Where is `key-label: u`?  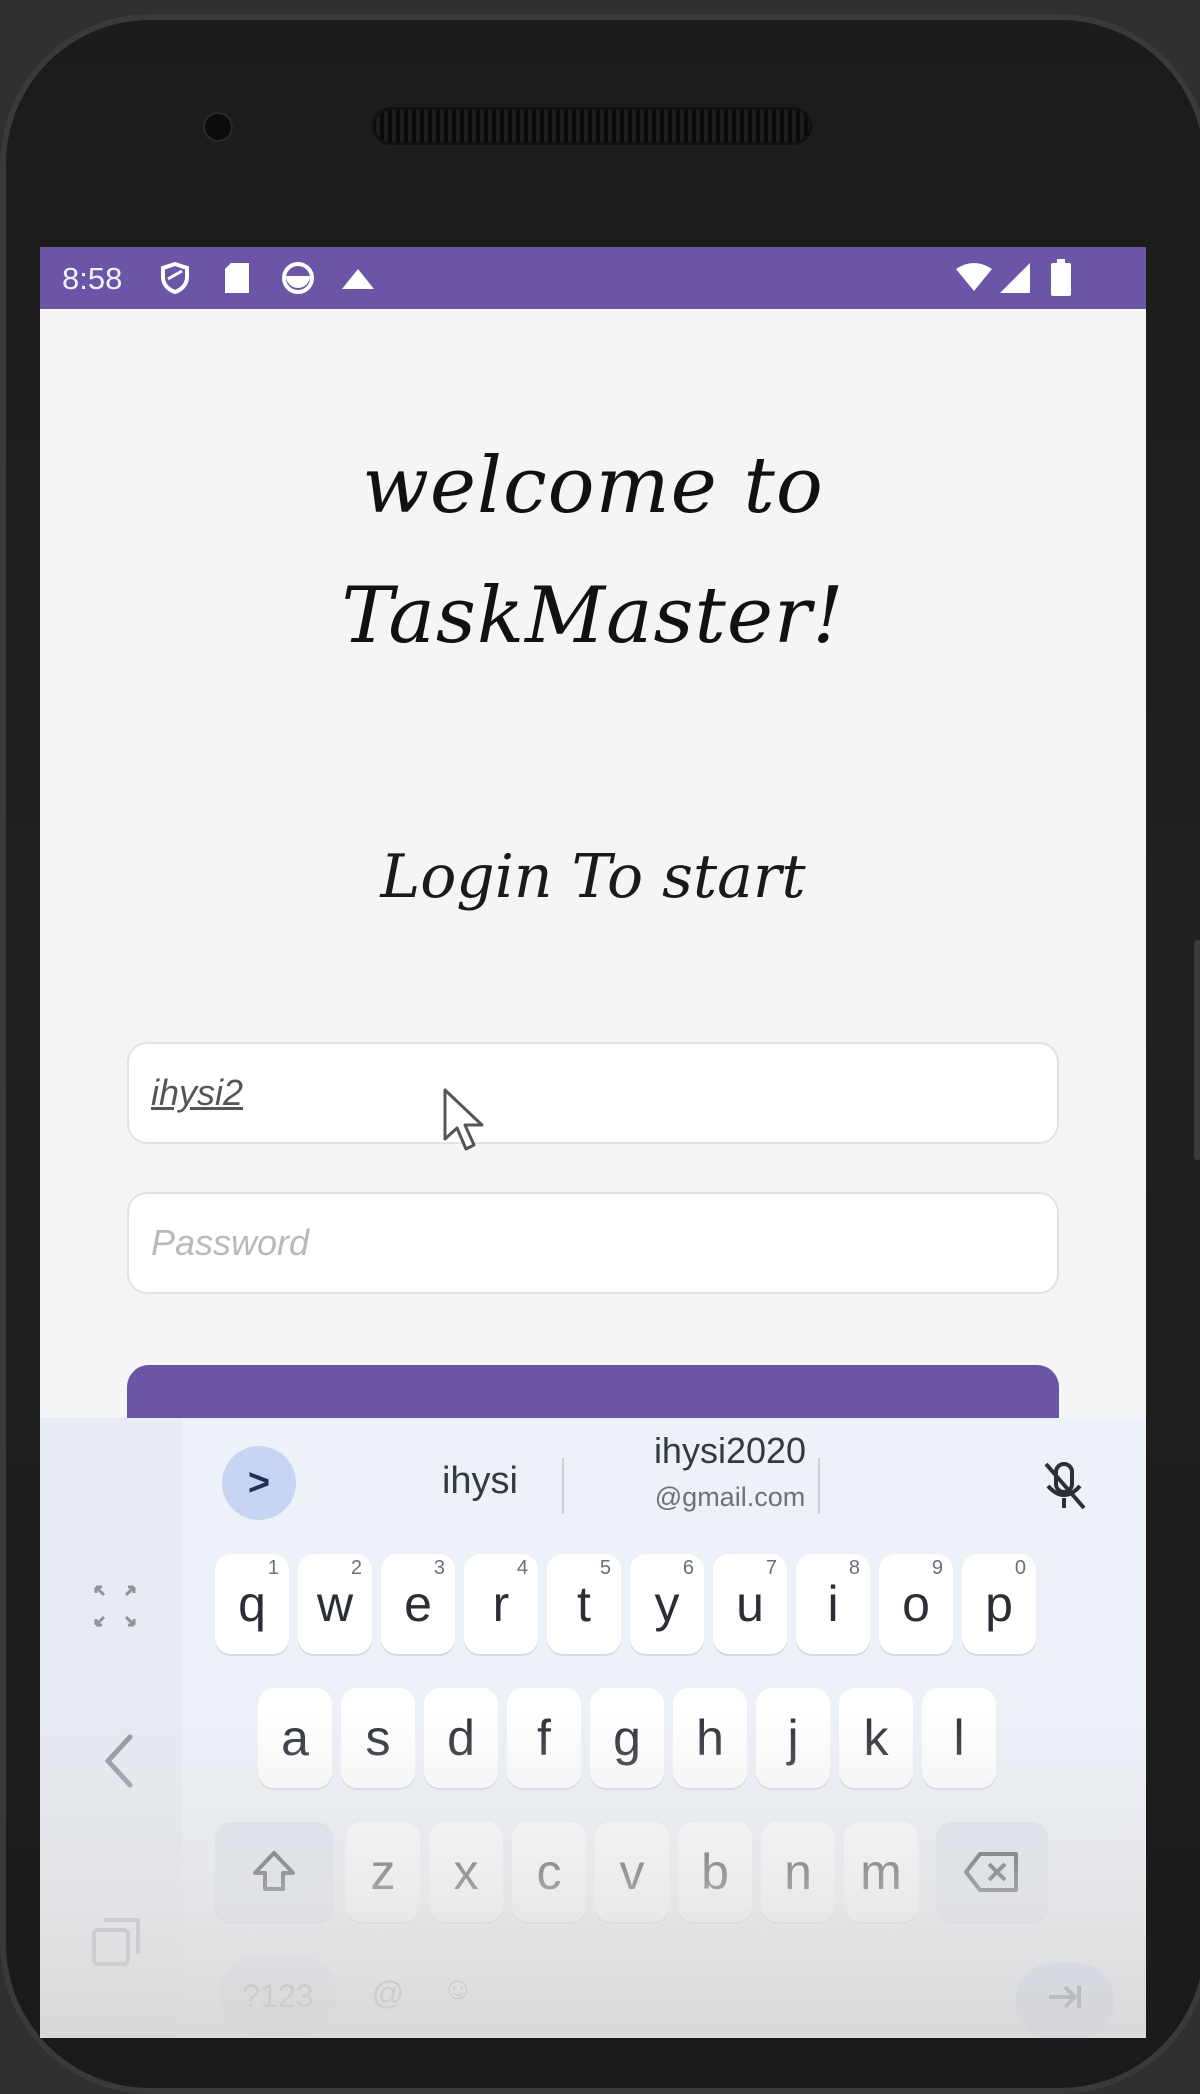
key-label: u is located at coordinates (750, 1604).